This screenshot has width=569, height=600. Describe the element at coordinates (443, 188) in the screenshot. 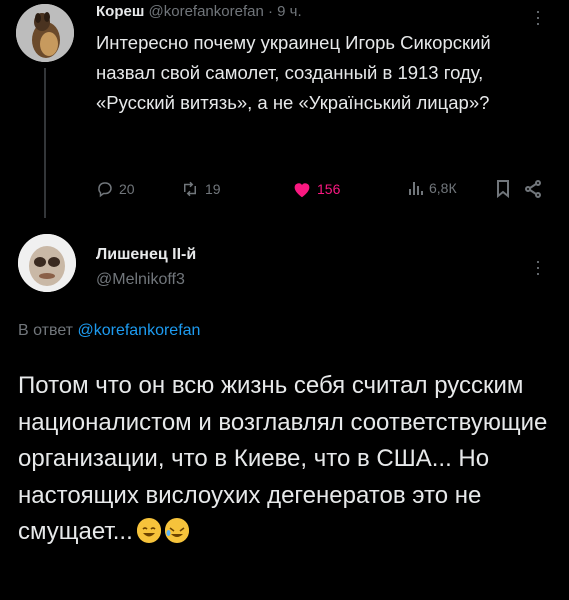

I see `views-count: 6,8К` at that location.